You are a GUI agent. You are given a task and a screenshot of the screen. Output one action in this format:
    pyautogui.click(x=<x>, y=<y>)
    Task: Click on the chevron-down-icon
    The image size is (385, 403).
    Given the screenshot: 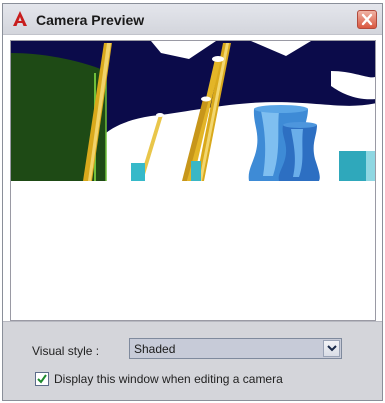 What is the action you would take?
    pyautogui.click(x=332, y=348)
    